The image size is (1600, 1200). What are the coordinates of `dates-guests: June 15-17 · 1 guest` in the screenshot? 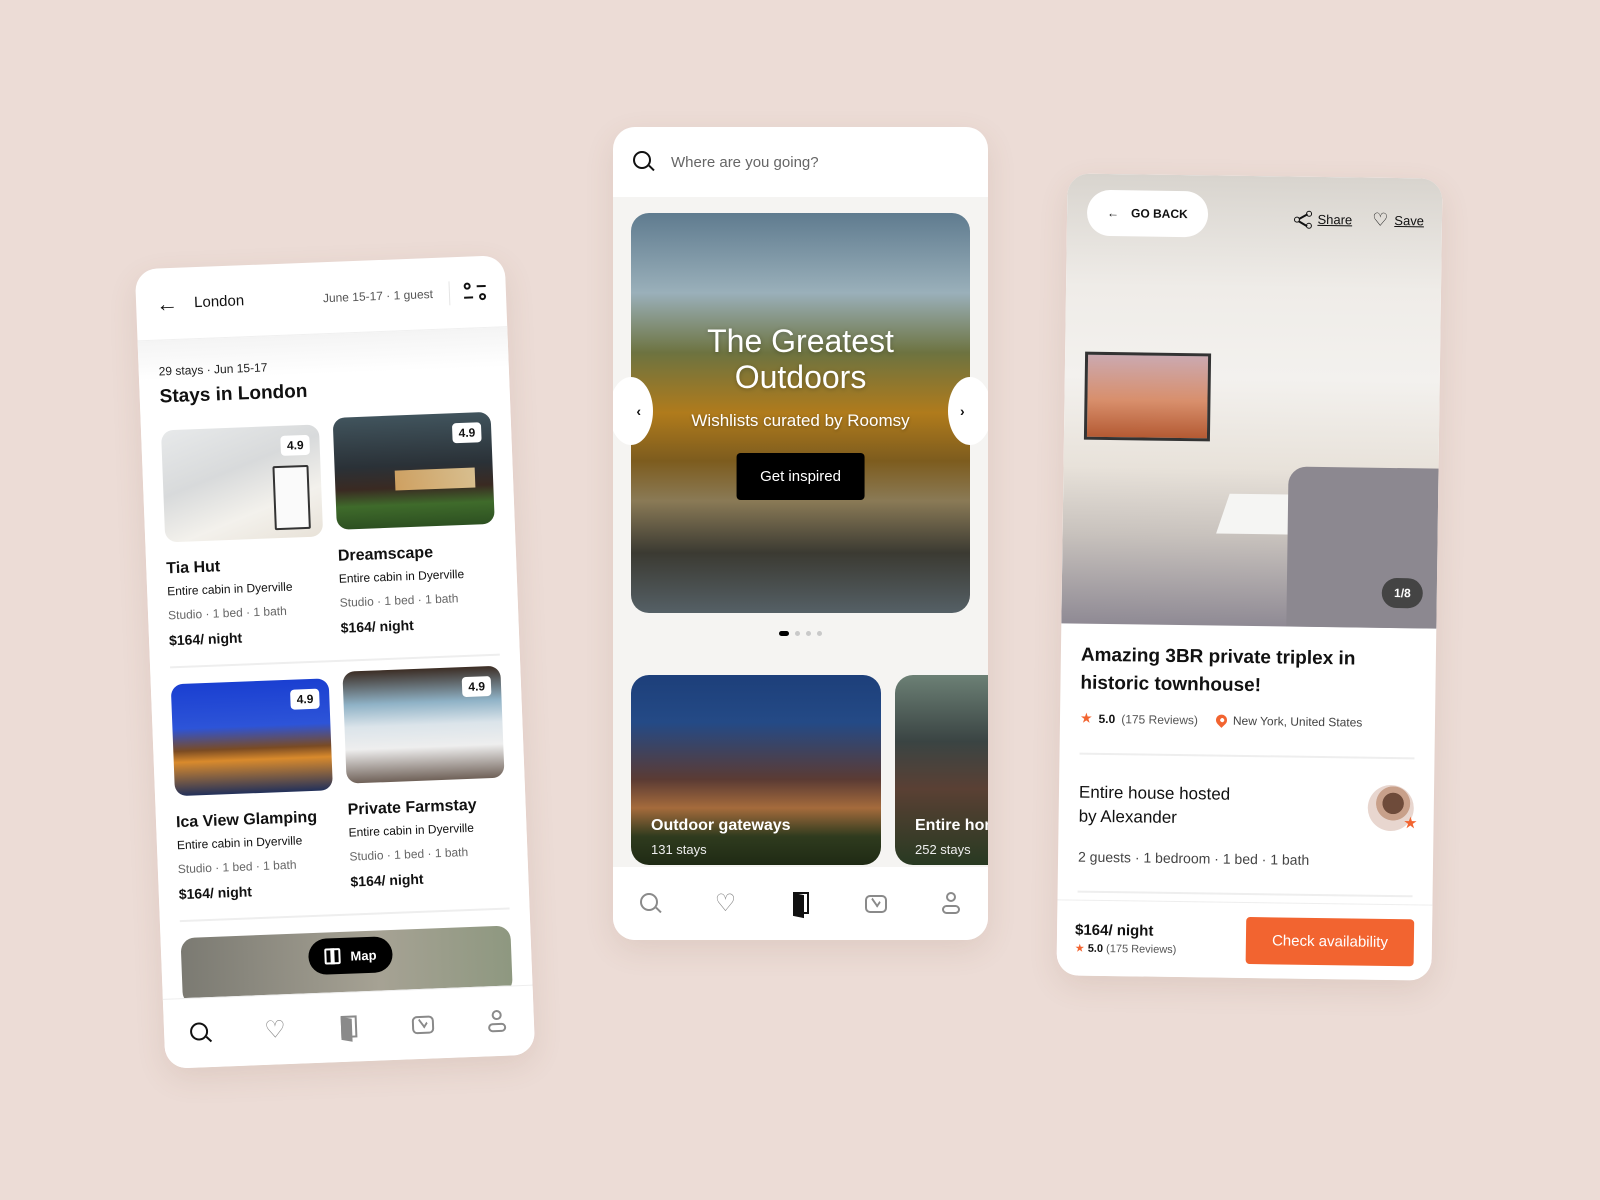 It's located at (386, 295).